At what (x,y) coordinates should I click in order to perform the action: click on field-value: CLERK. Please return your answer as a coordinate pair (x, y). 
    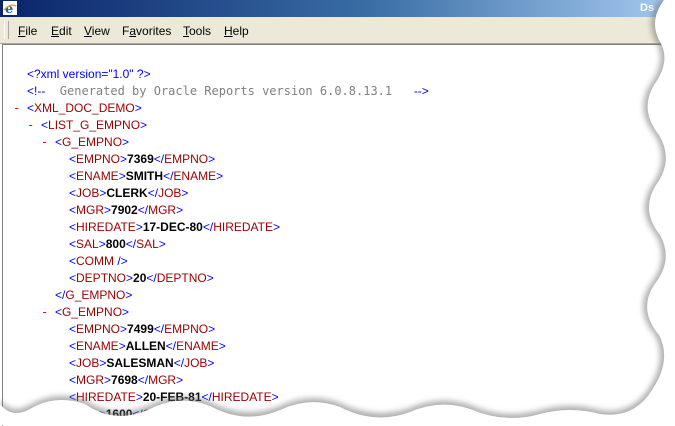
    Looking at the image, I should click on (127, 193).